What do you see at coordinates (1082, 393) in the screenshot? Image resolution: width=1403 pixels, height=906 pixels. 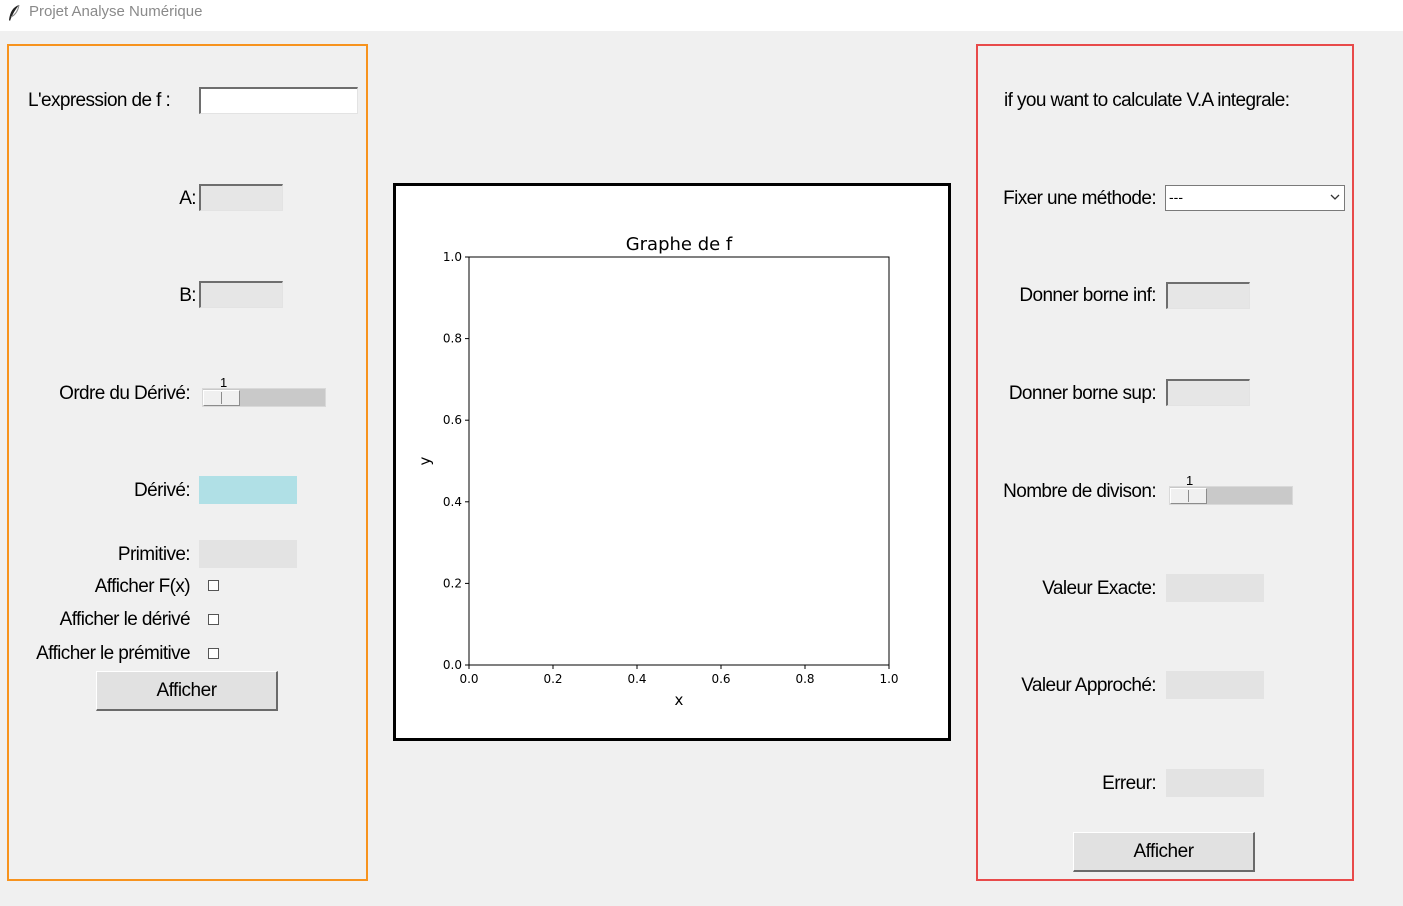 I see `borne-sup-label: Donner borne sup:` at bounding box center [1082, 393].